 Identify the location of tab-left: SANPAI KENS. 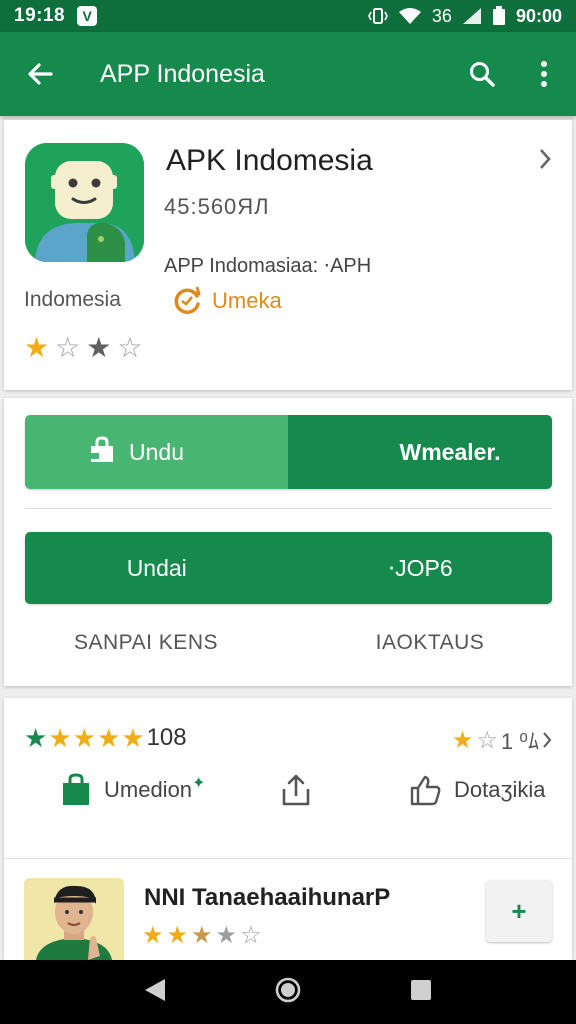
(146, 643).